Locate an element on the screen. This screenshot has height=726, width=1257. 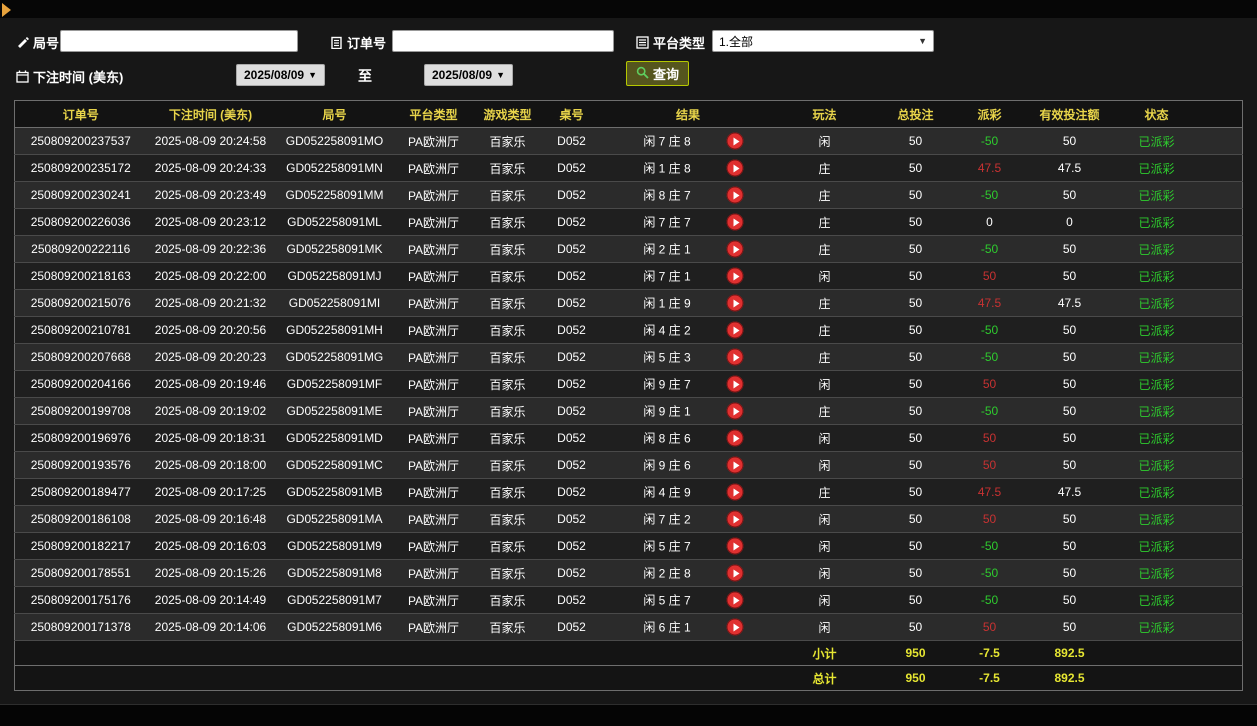
result-cell: 闲 1 庄 9 is located at coordinates (688, 303).